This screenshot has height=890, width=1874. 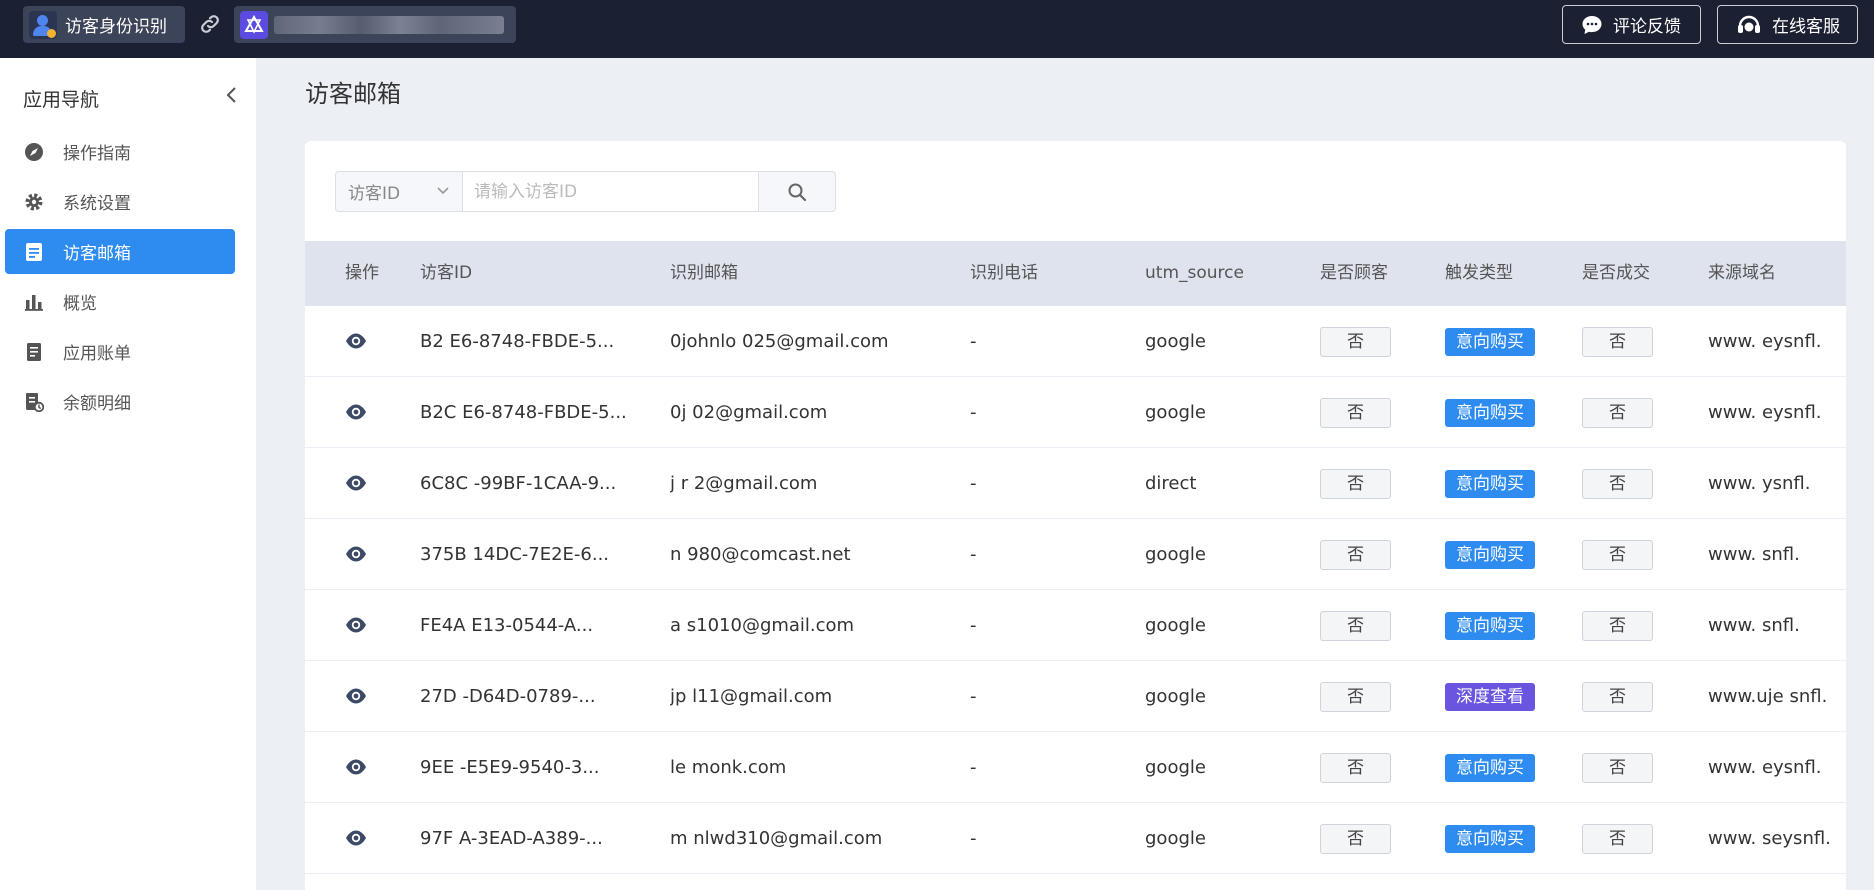 I want to click on sidebar-item-label: 余额明细, so click(x=97, y=404).